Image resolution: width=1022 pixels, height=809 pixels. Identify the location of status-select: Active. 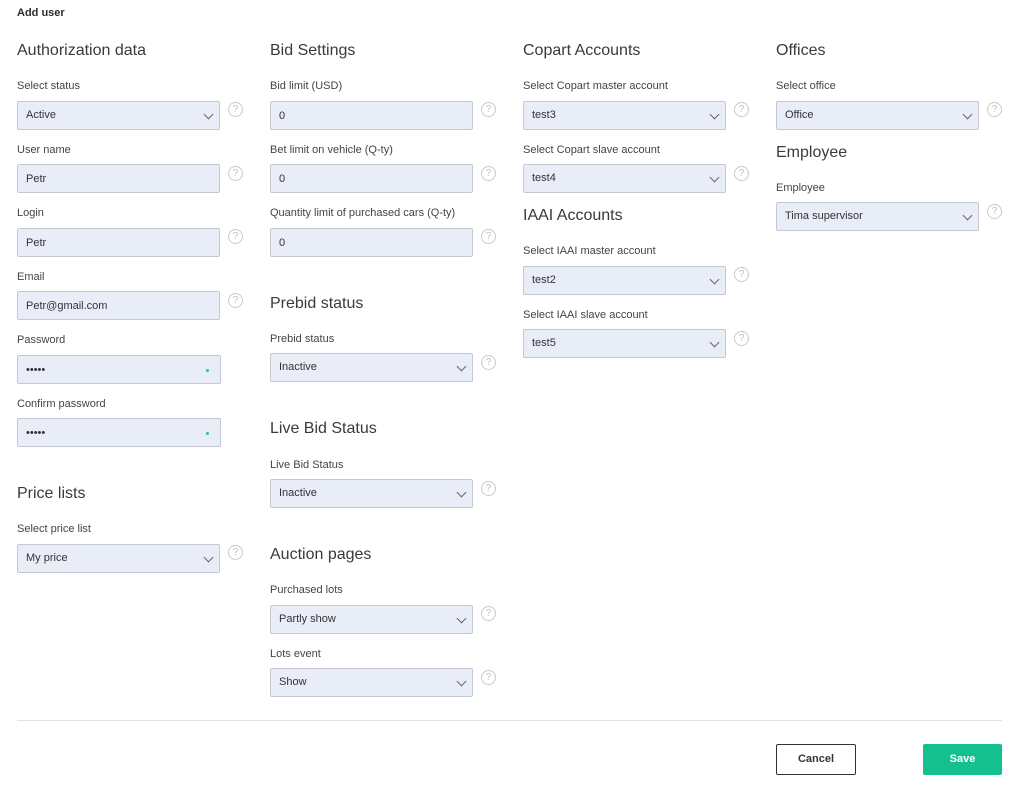
(118, 115).